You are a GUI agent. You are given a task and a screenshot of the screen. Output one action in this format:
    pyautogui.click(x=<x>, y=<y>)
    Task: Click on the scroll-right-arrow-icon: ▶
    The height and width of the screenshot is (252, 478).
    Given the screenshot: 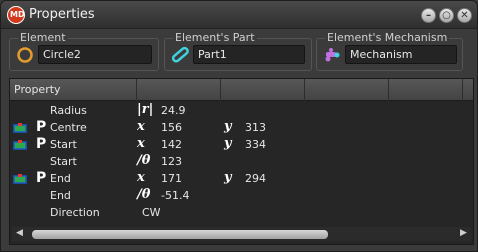 What is the action you would take?
    pyautogui.click(x=463, y=233)
    